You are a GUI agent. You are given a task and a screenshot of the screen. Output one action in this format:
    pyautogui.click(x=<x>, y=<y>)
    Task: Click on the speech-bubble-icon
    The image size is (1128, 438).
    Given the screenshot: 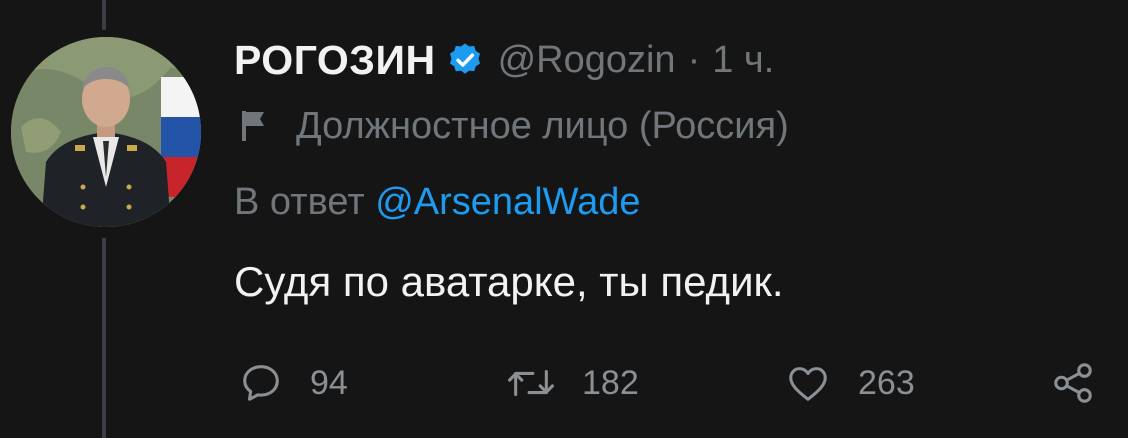 What is the action you would take?
    pyautogui.click(x=261, y=383)
    